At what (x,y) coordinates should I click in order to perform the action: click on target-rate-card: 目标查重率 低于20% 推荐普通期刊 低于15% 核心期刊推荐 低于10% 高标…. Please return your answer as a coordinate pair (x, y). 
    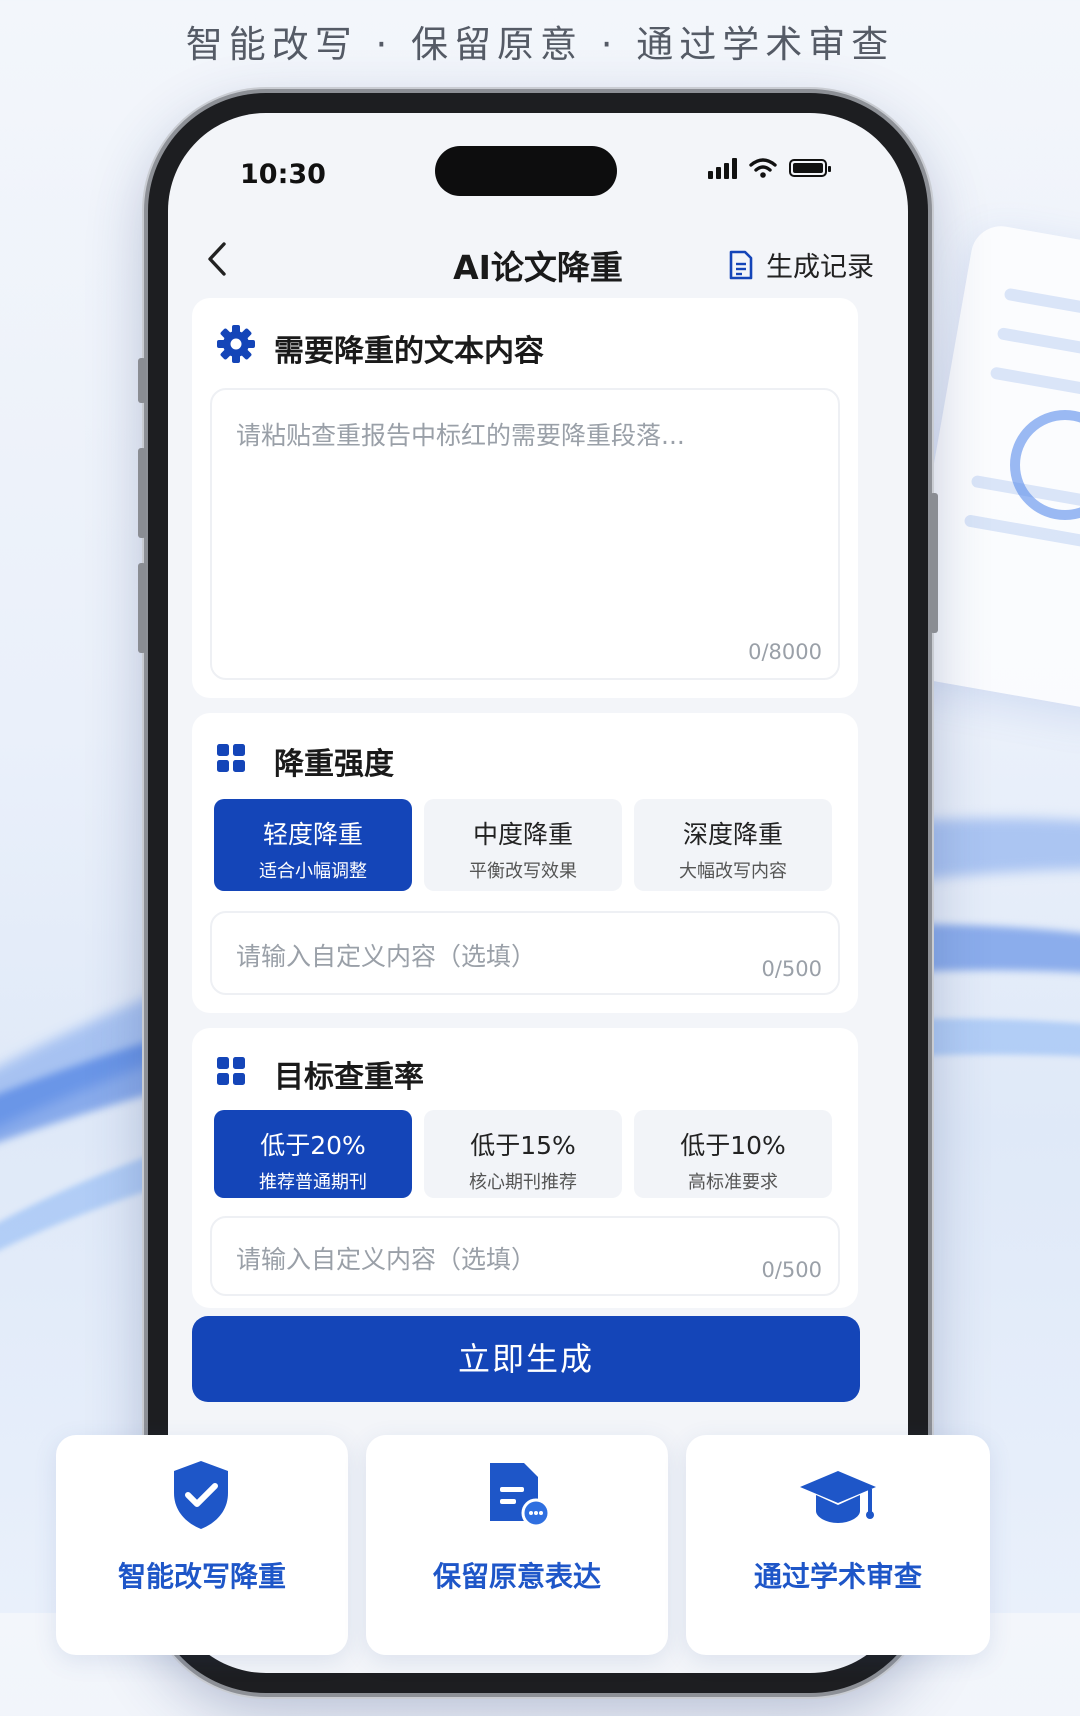
    Looking at the image, I should click on (525, 1168).